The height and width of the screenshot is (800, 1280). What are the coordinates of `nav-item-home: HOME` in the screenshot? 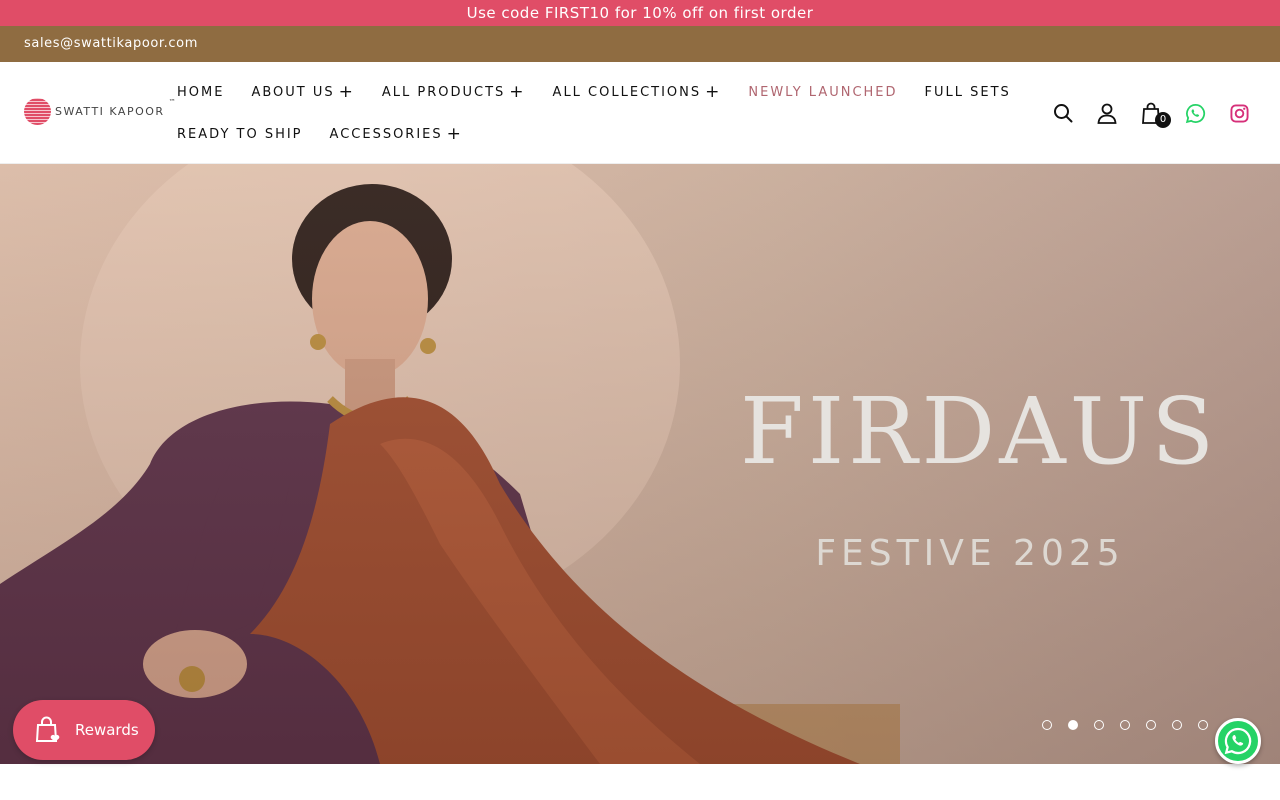 It's located at (200, 92).